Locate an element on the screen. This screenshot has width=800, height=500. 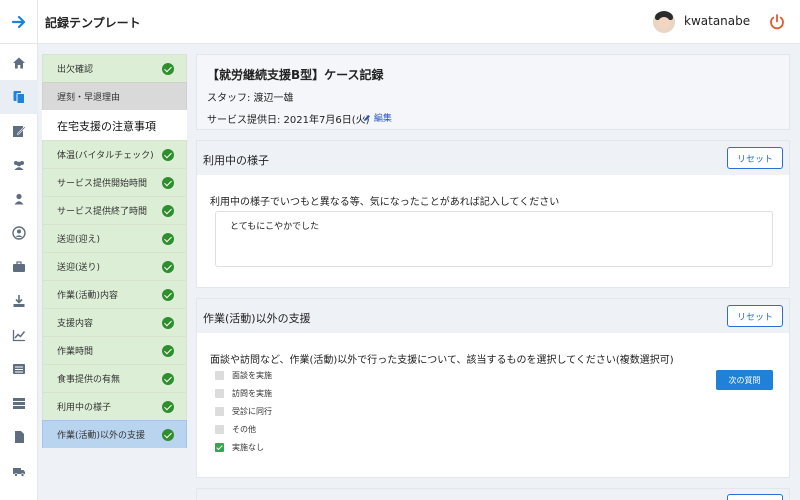
record-title: 【就労継続支援B型】ケース記録 is located at coordinates (295, 75).